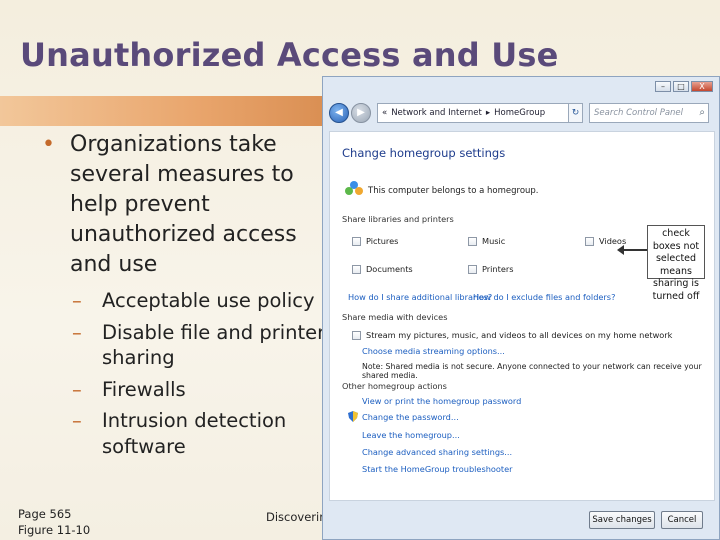  Describe the element at coordinates (453, 191) in the screenshot. I see `homegroup-status: This computer belongs to a homegroup.` at that location.